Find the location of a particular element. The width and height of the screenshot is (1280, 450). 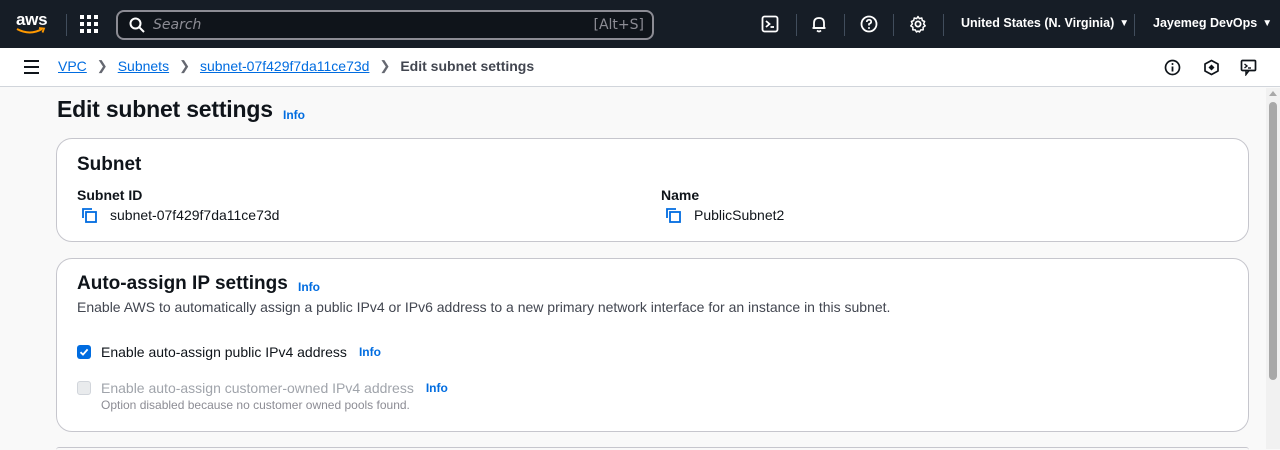

breadcrumb-current: Edit subnet settings is located at coordinates (467, 66).